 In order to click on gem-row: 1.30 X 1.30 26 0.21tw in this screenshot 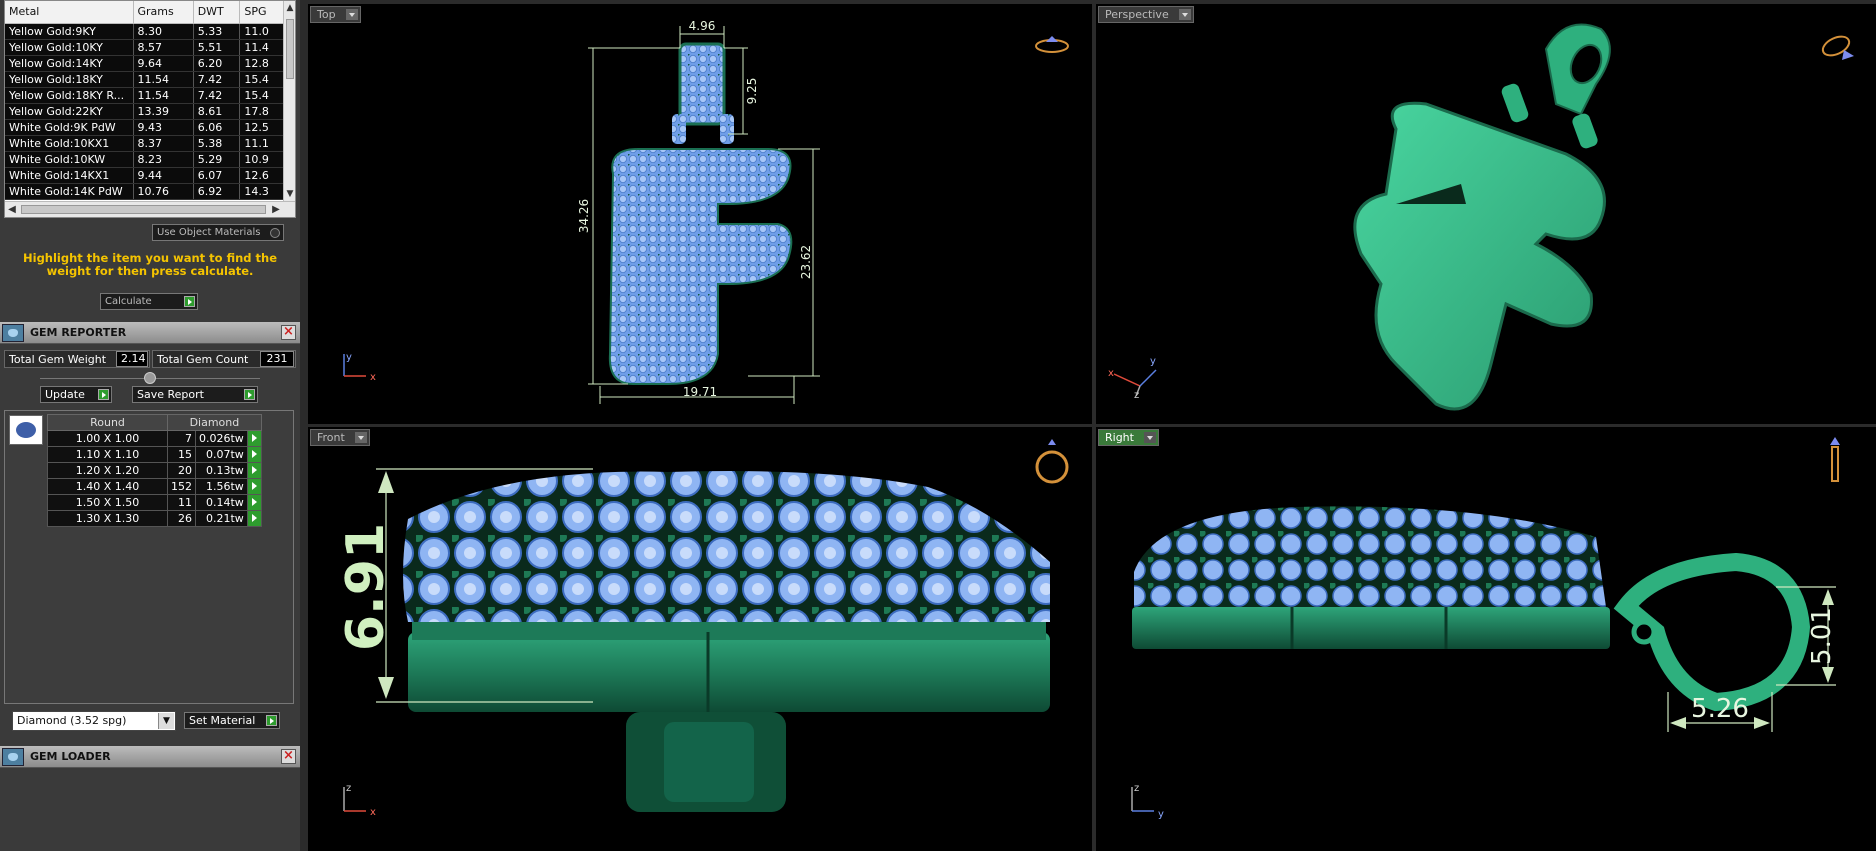, I will do `click(154, 518)`.